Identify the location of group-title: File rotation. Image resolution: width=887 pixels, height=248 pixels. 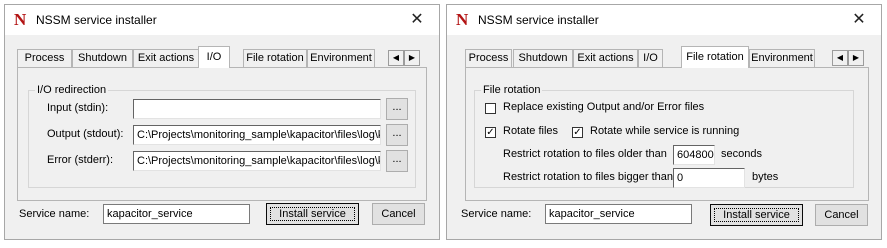
(512, 90).